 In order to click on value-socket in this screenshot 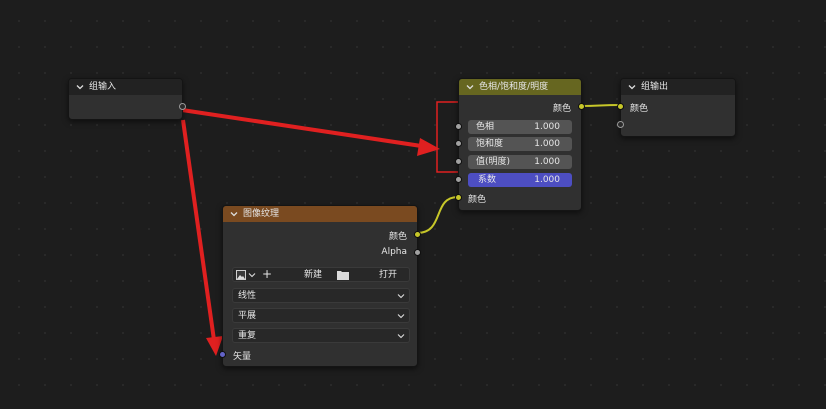, I will do `click(458, 161)`.